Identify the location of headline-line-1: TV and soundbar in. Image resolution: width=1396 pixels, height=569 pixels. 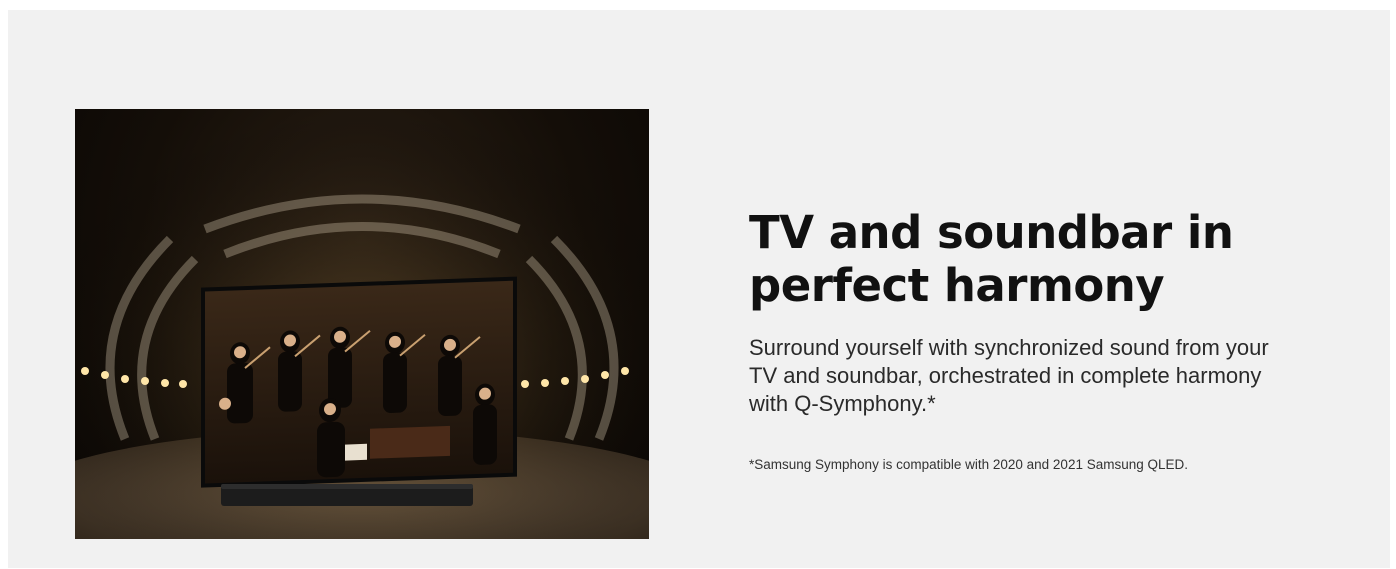
(991, 232).